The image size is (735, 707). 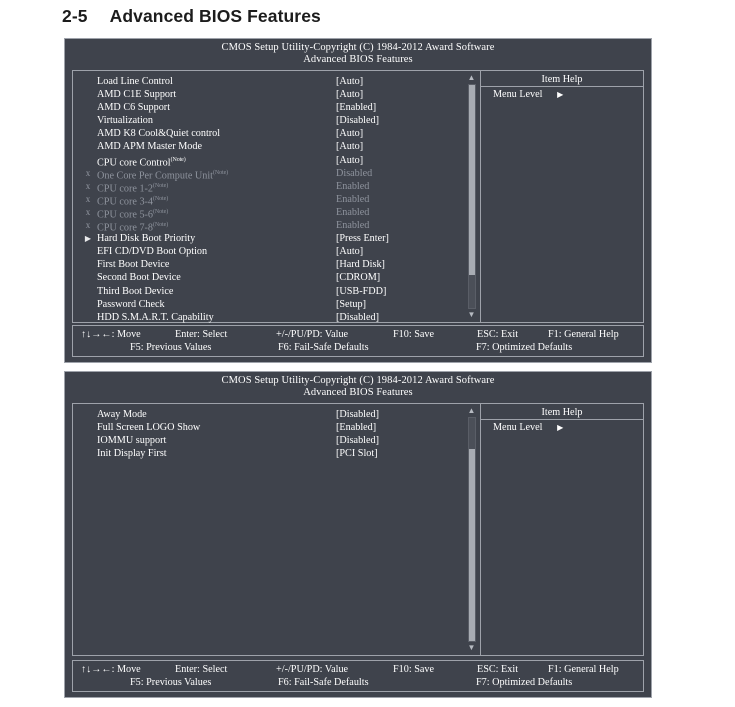 What do you see at coordinates (268, 187) in the screenshot?
I see `setting-row: x CPU core 1-2(Note) Enabled` at bounding box center [268, 187].